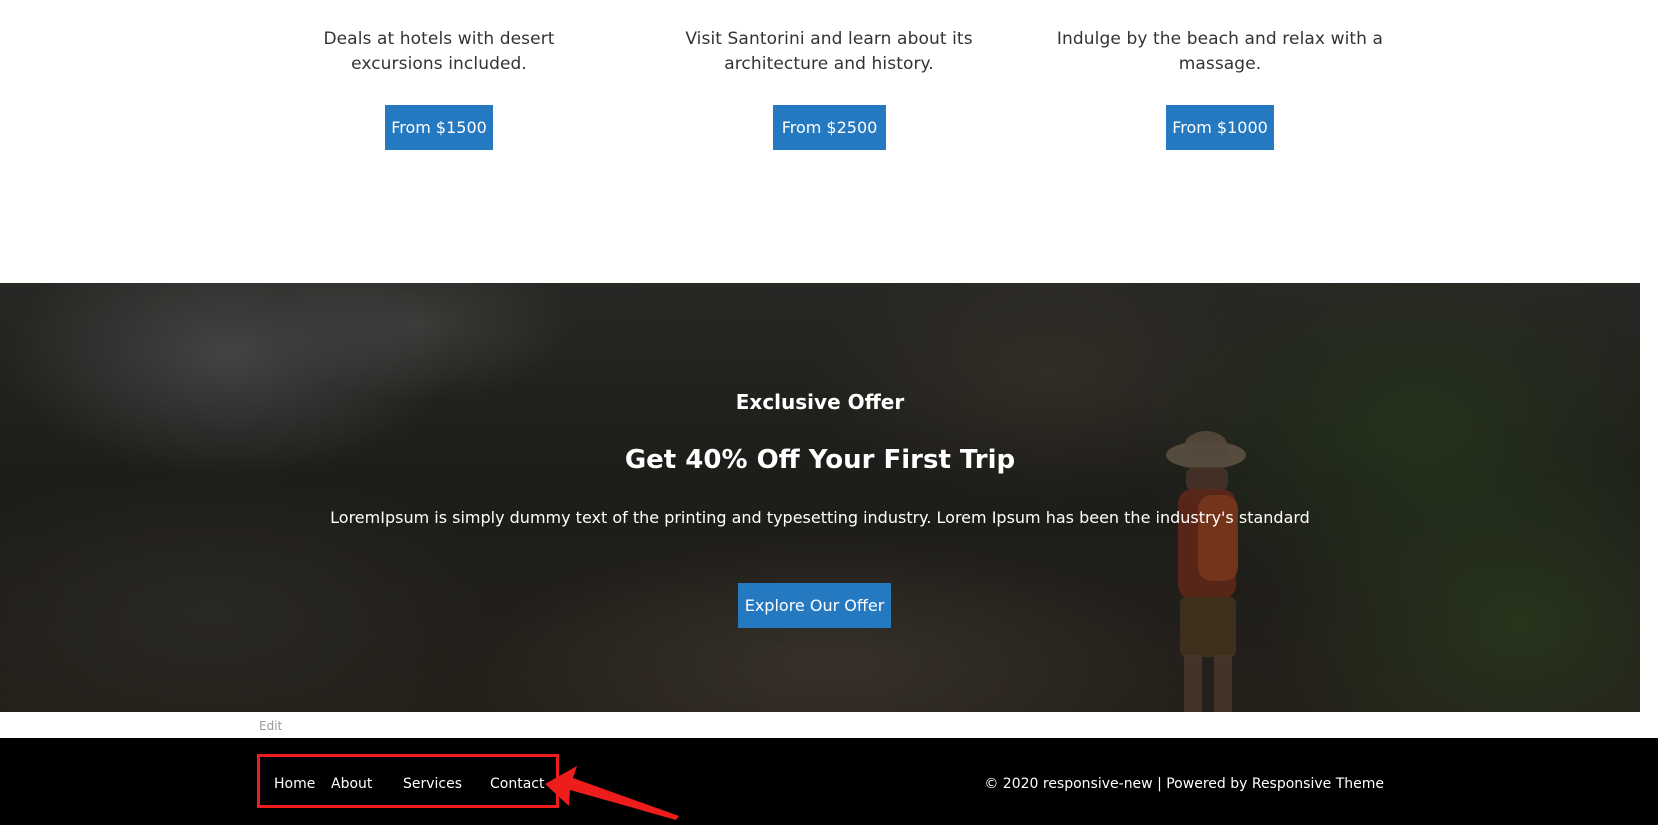  I want to click on footer-nav: Home About Services Contact, so click(300, 781).